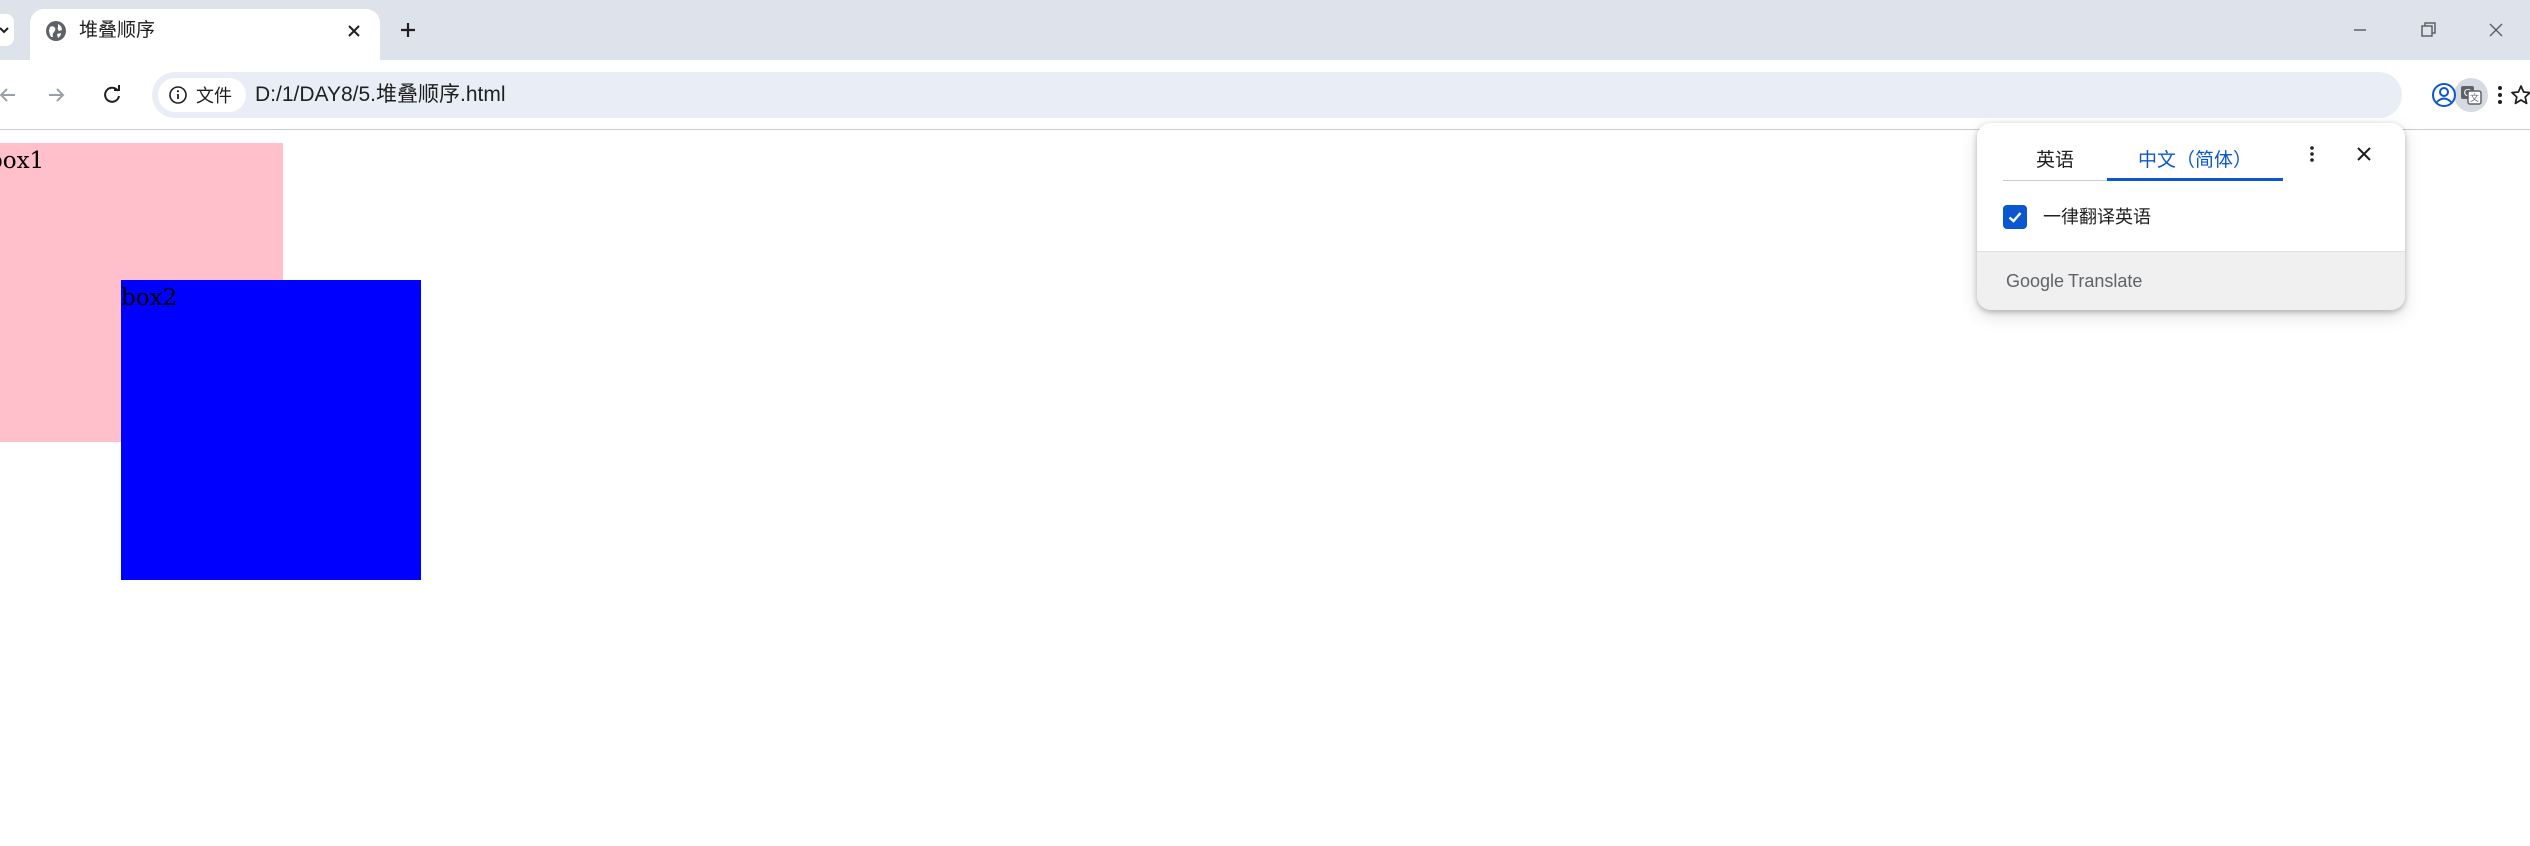 Image resolution: width=2530 pixels, height=846 pixels. What do you see at coordinates (1341, 95) in the screenshot?
I see `address-bar: 文件 D:/1/DAY8/5.堆叠顺序.html G 文` at bounding box center [1341, 95].